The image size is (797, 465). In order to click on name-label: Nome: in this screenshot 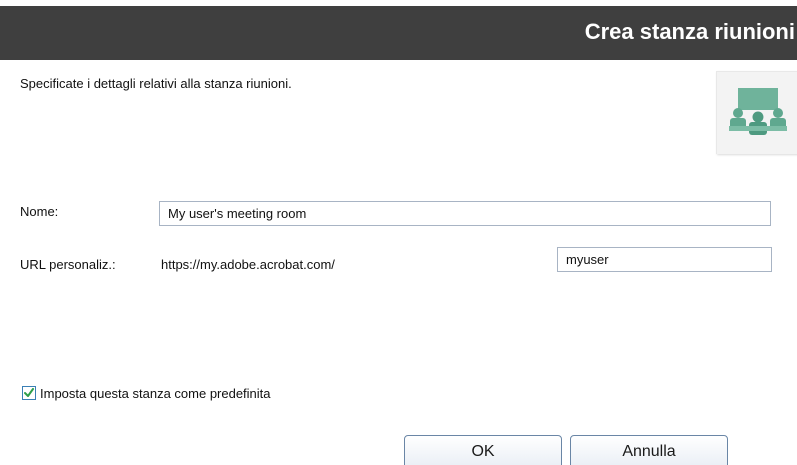, I will do `click(39, 211)`.